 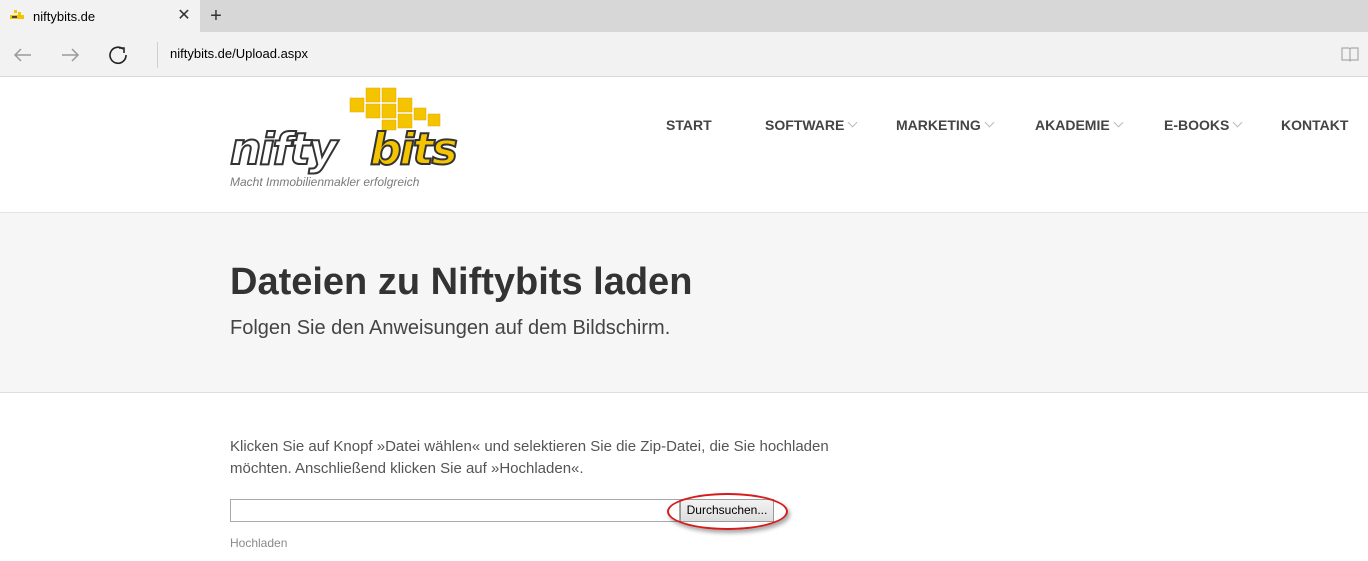 I want to click on page-title: Dateien zu Niftybits laden, so click(x=461, y=282).